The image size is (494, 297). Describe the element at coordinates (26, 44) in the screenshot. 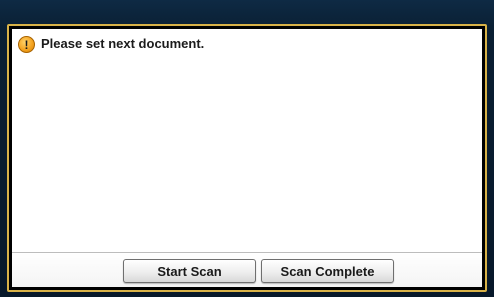

I see `warning-icon: !` at that location.